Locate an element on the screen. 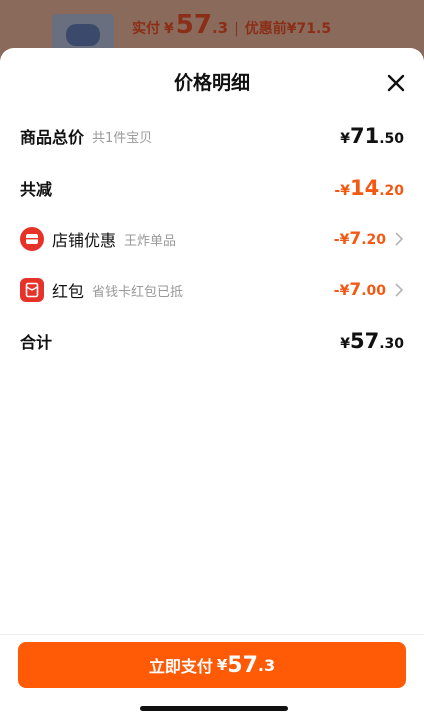 The width and height of the screenshot is (424, 720). pay-button-dec: .3 is located at coordinates (266, 665).